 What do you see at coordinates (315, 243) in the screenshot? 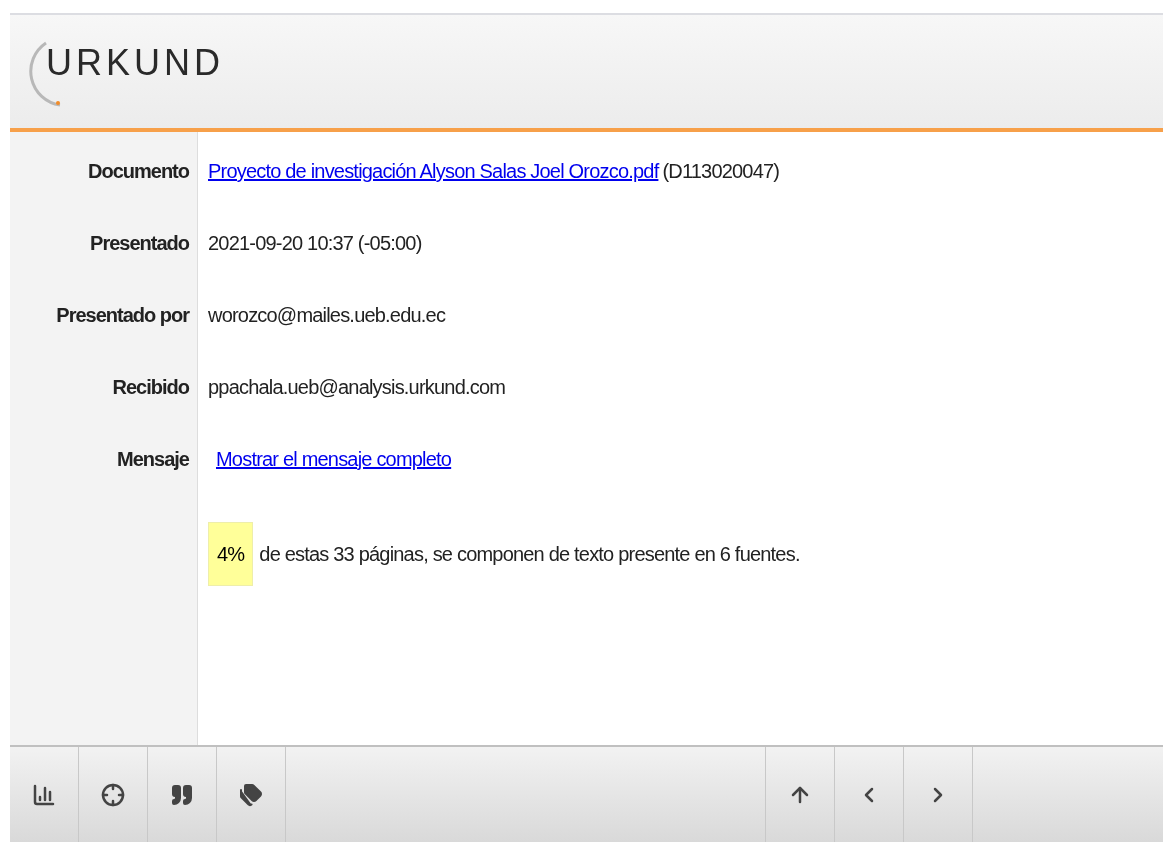
I see `field-value: 2021-09-20 10:37 (-05:00)` at bounding box center [315, 243].